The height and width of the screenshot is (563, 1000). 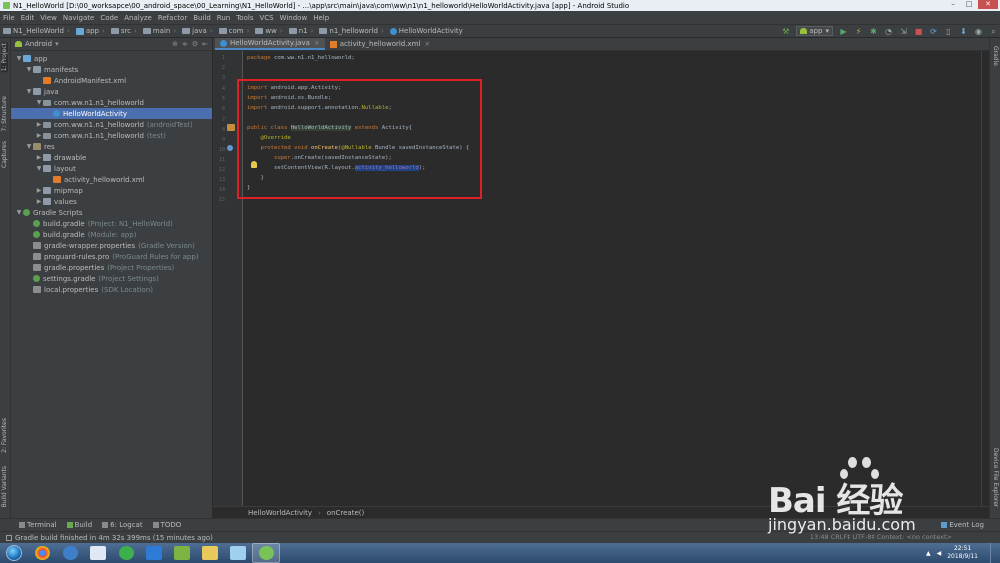 What do you see at coordinates (238, 553) in the screenshot?
I see `taskbar-app-paint` at bounding box center [238, 553].